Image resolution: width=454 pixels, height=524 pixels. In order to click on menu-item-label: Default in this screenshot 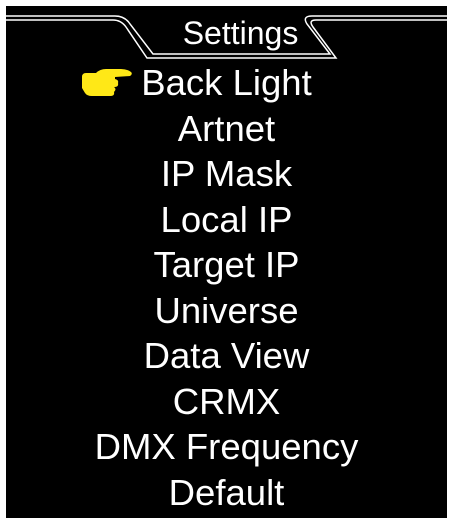, I will do `click(226, 492)`.